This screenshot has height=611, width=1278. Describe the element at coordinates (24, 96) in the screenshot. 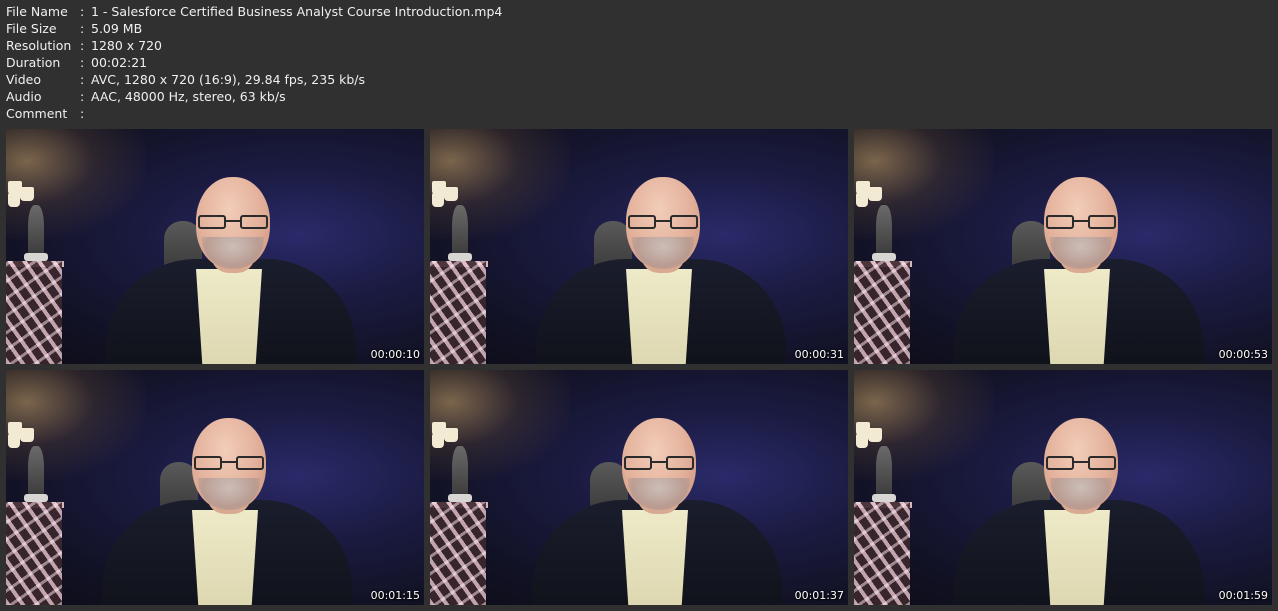

I see `info-key: Audio` at that location.